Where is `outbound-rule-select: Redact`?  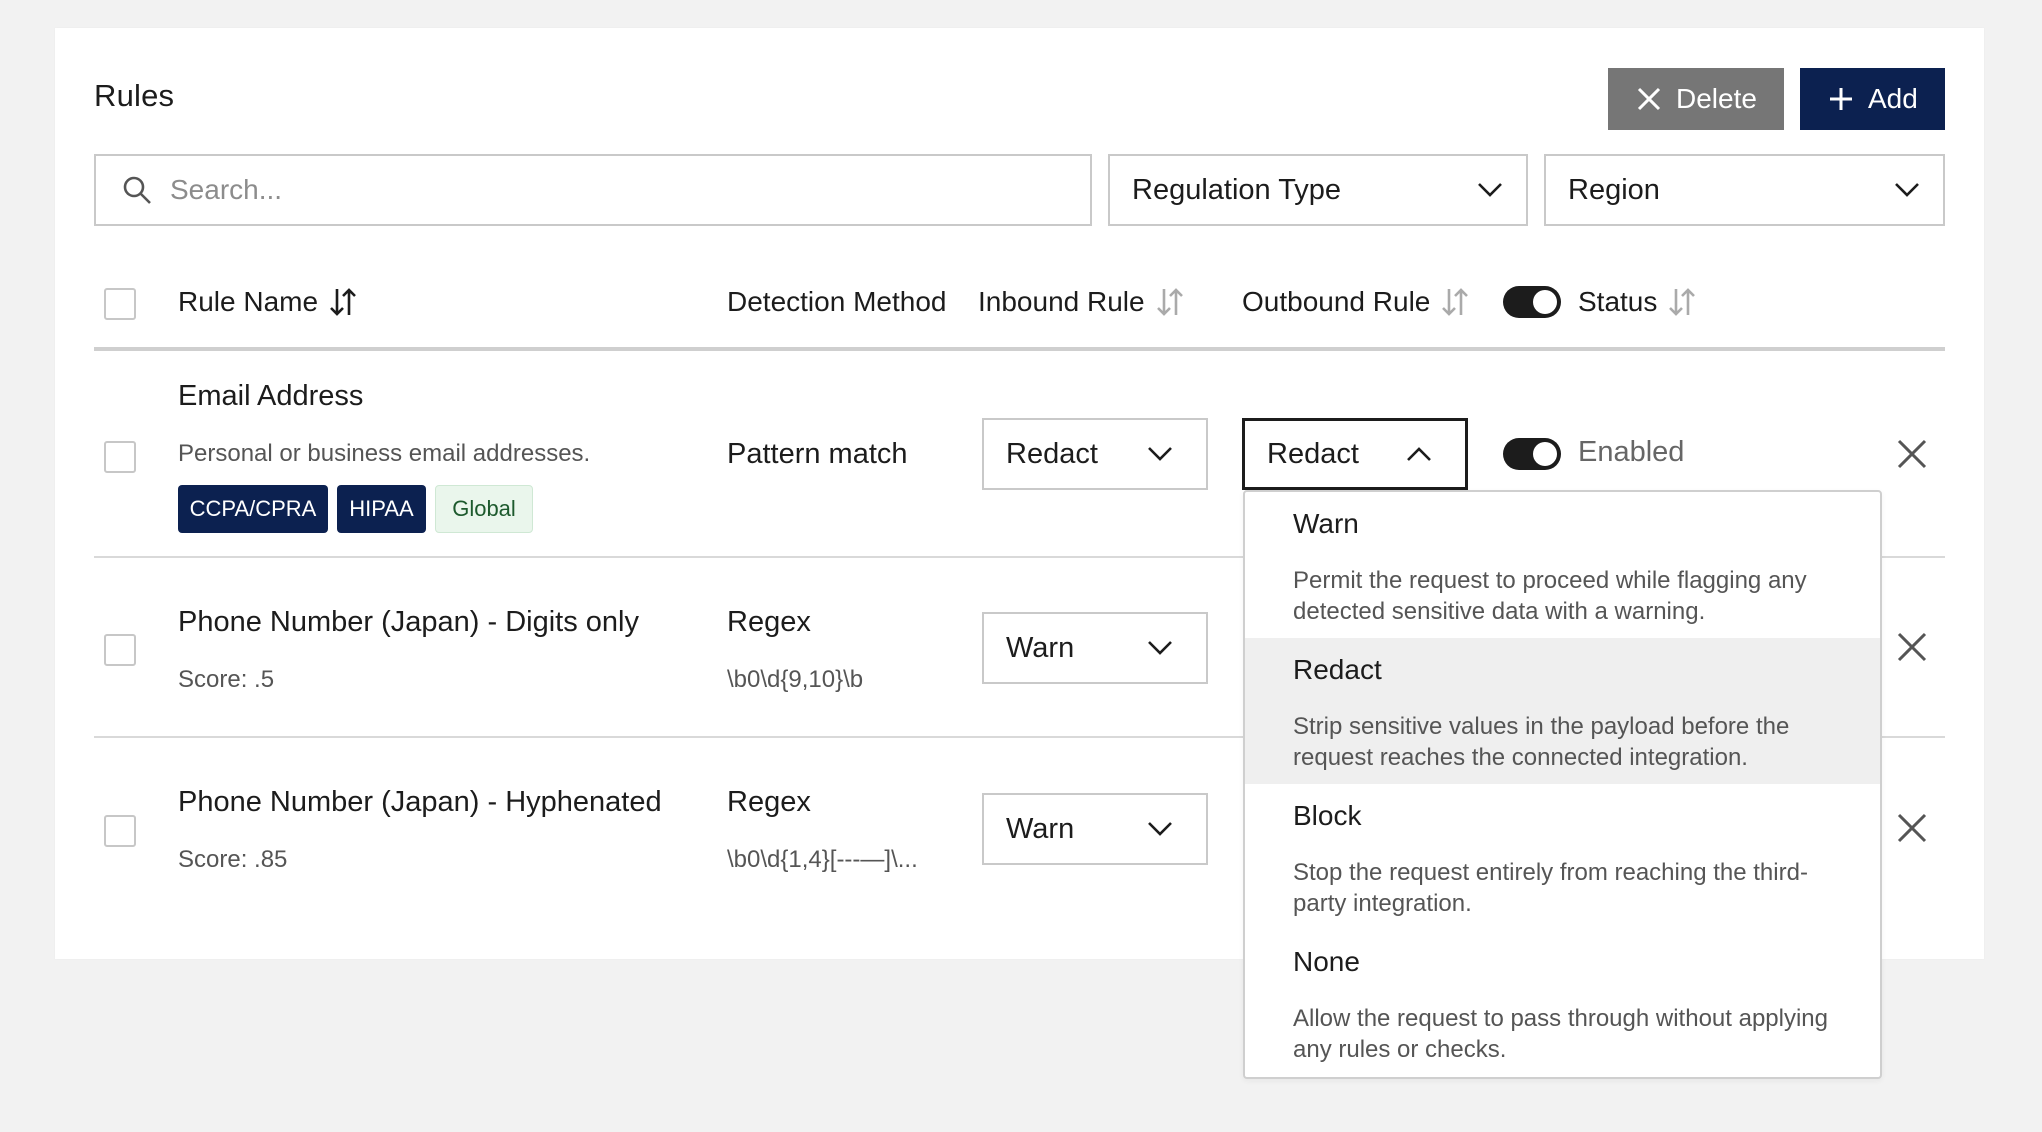 outbound-rule-select: Redact is located at coordinates (1355, 454).